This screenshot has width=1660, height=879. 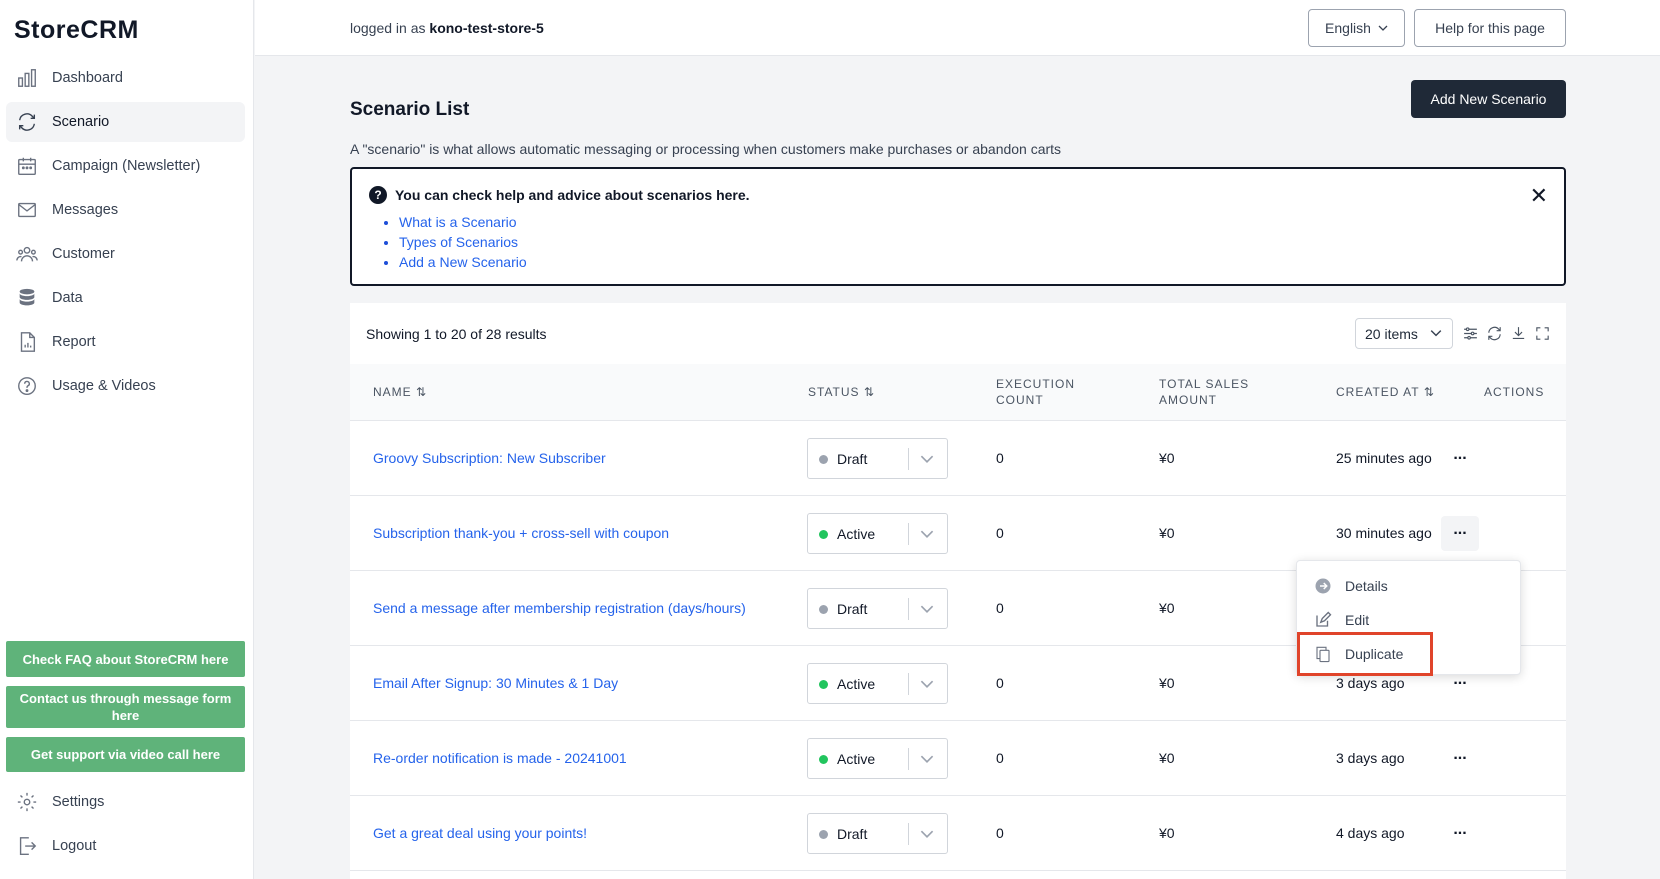 I want to click on download-icon, so click(x=1518, y=333).